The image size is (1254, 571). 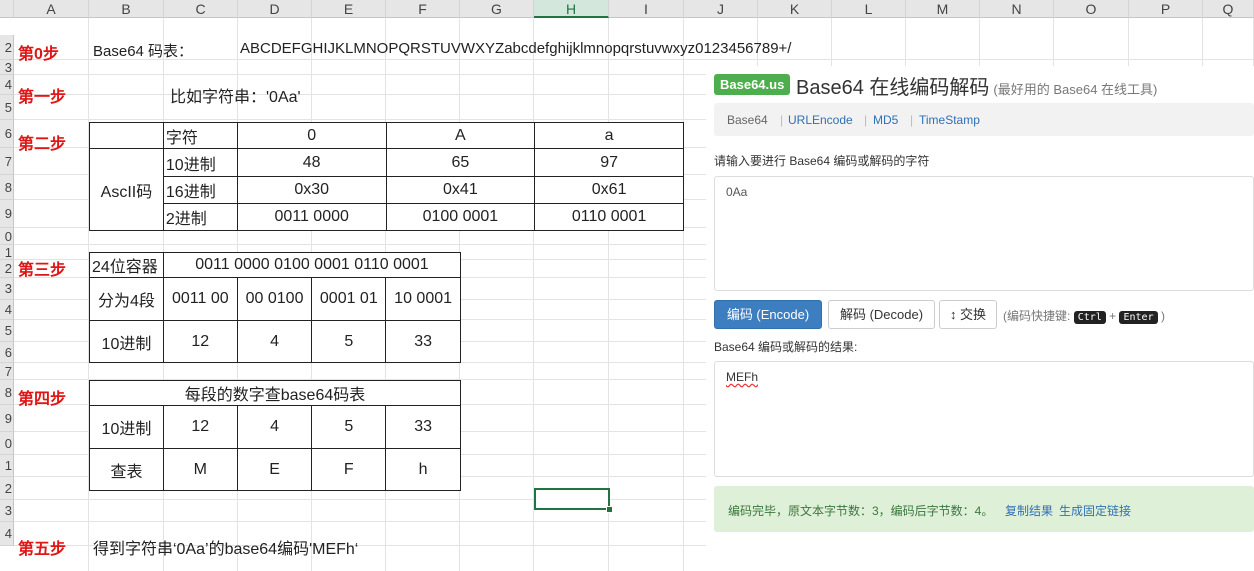 What do you see at coordinates (126, 189) in the screenshot?
I see `ascii-group-label: AscII码` at bounding box center [126, 189].